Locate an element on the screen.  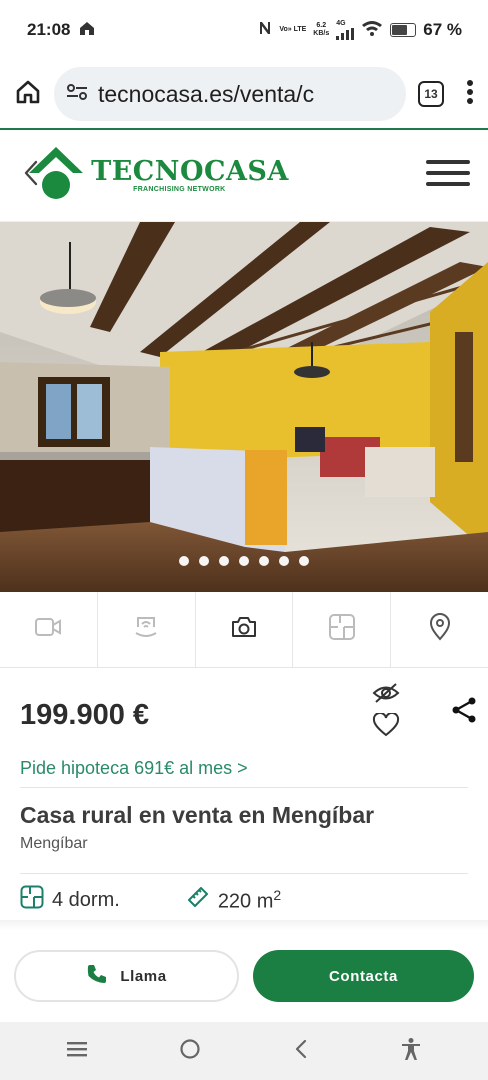
favorite-actions is located at coordinates (386, 712).